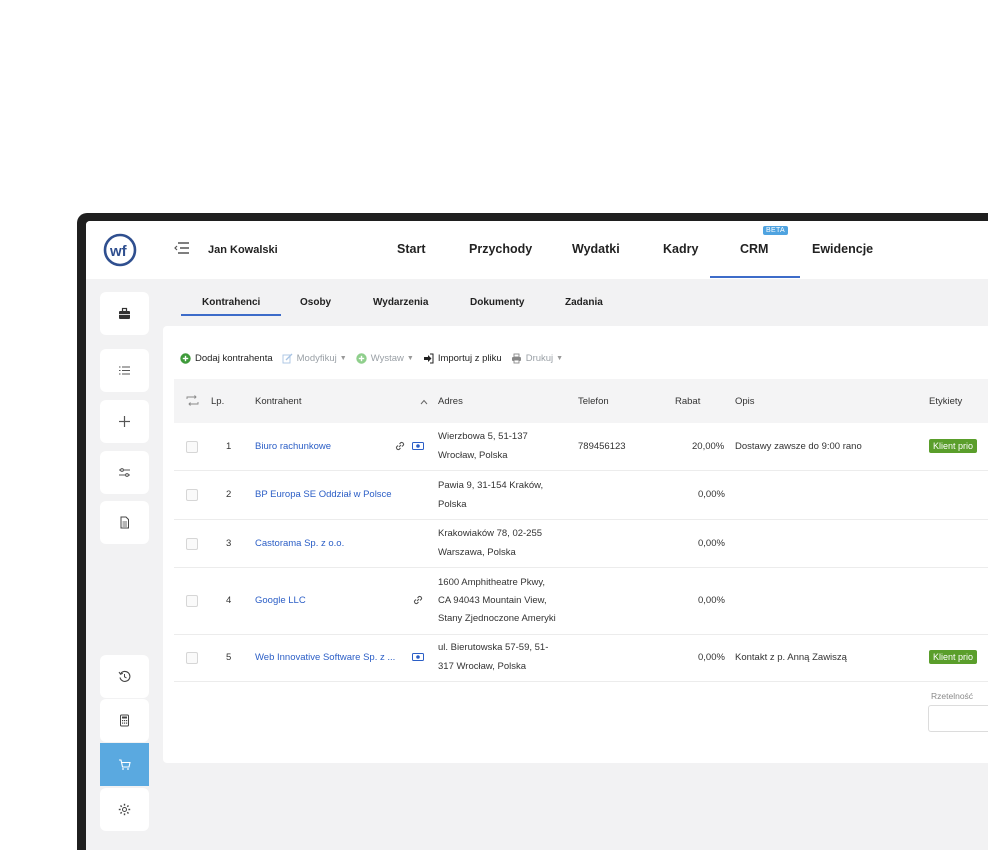 Image resolution: width=988 pixels, height=850 pixels. Describe the element at coordinates (491, 485) in the screenshot. I see `address-line1: Pawia 9, 31-154 Kraków,` at that location.